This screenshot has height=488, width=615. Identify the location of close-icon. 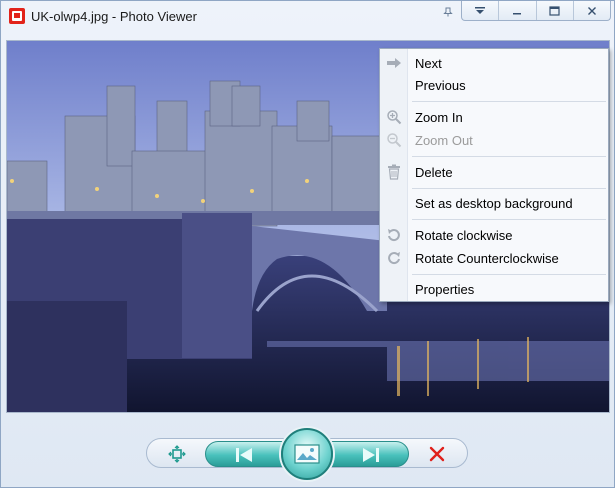
(591, 10).